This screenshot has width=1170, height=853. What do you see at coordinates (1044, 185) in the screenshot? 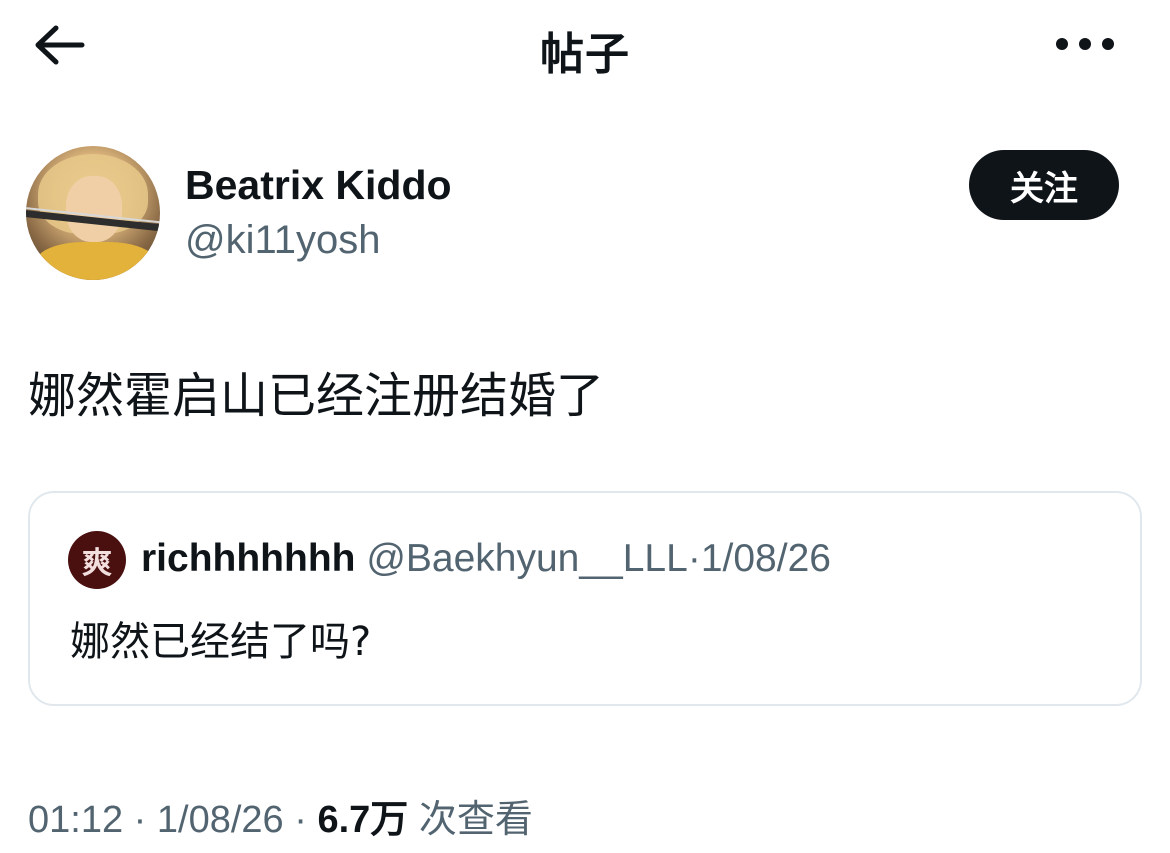
I see `follow-button: 关注` at bounding box center [1044, 185].